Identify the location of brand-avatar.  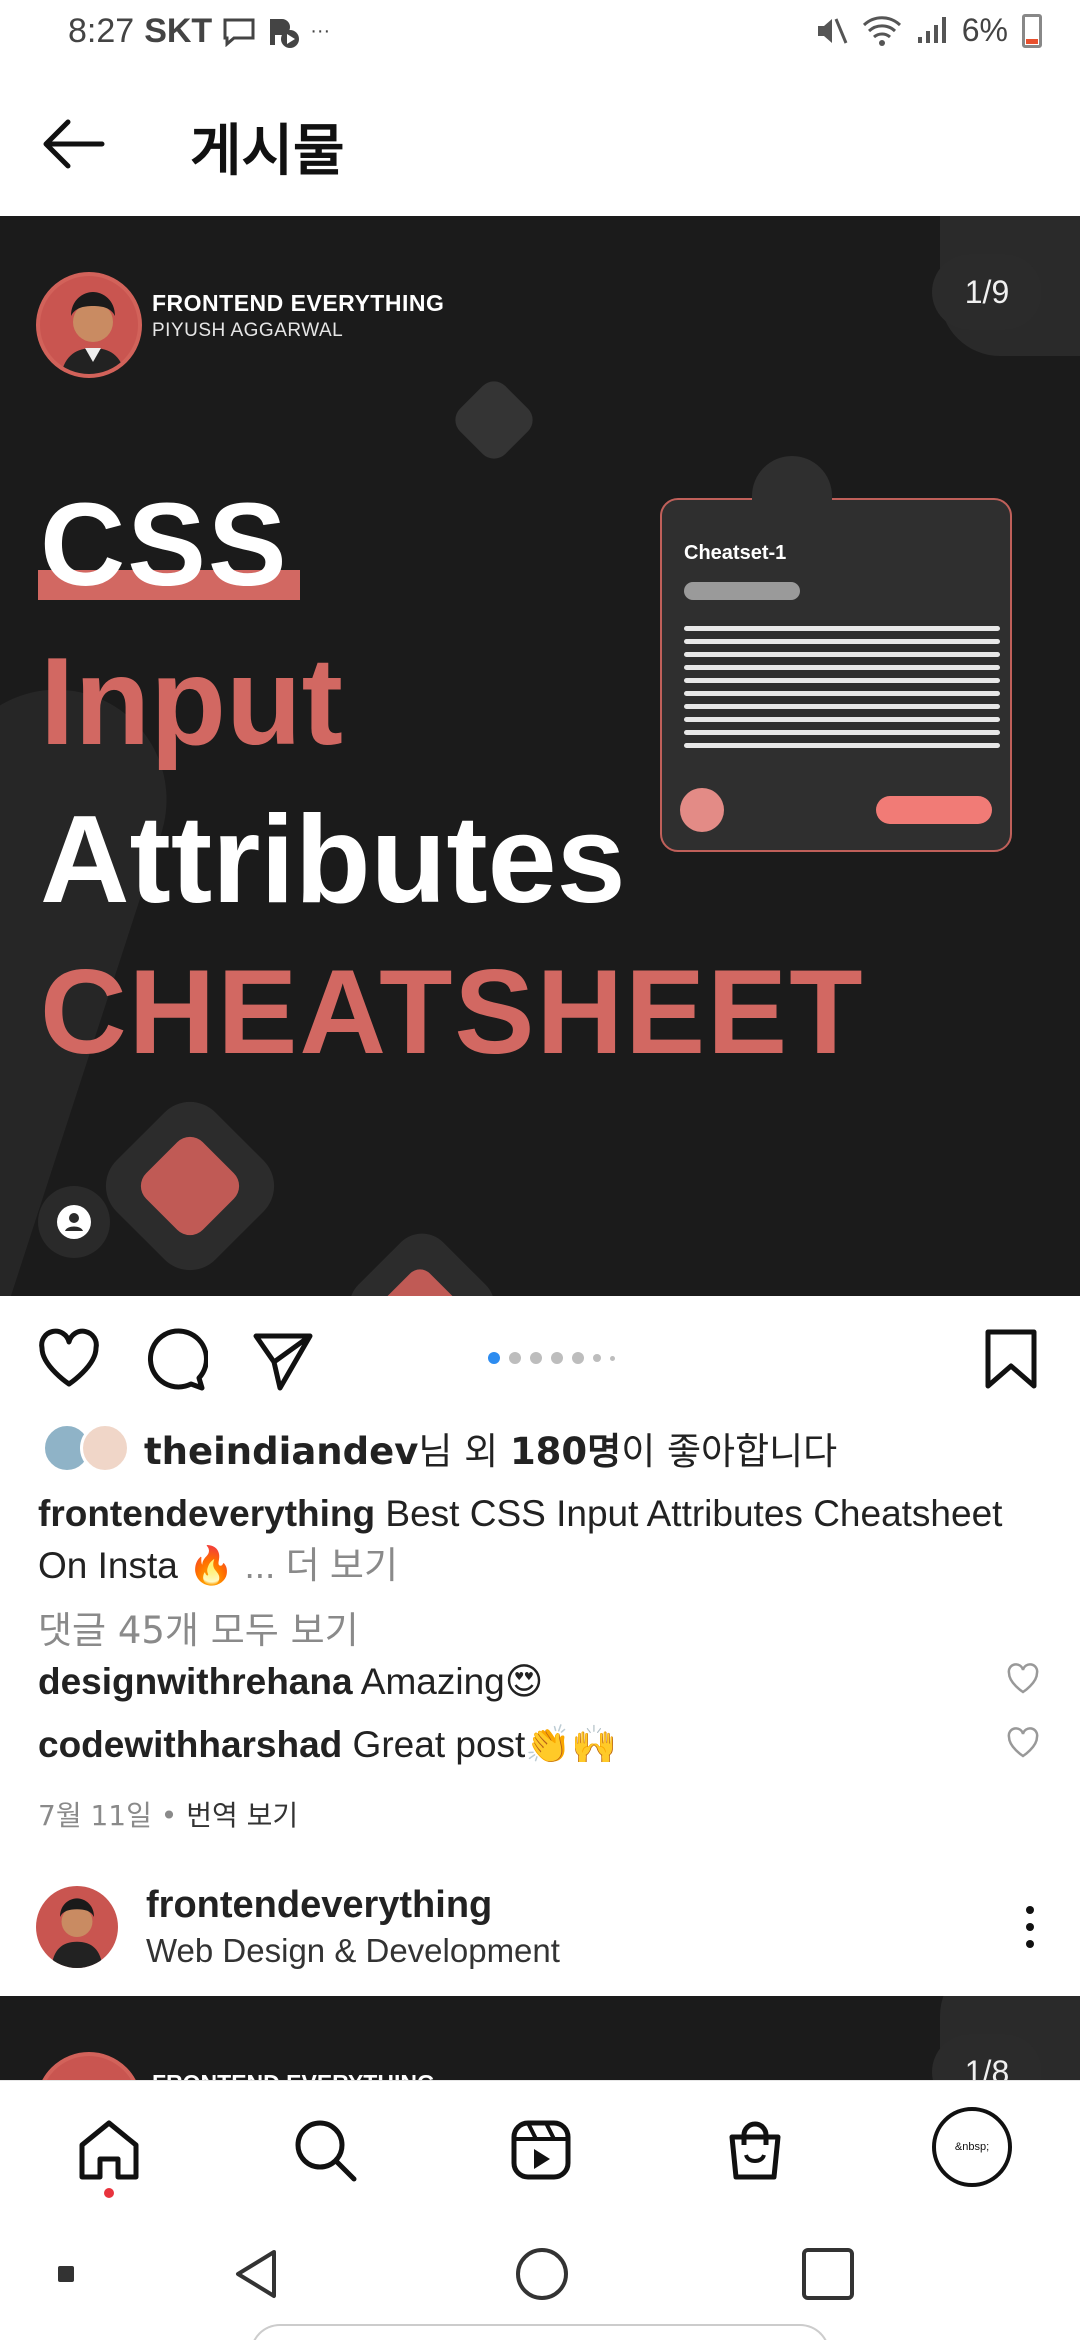
(89, 325).